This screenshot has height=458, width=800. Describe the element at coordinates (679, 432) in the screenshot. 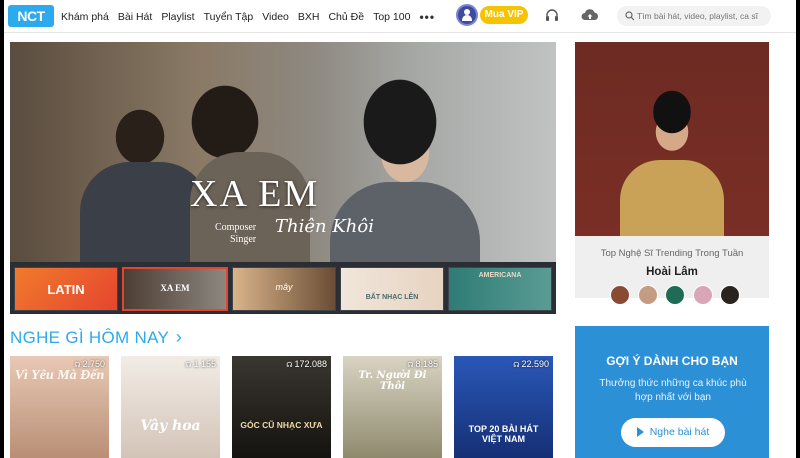

I see `listen-button-label: Nghe bài hát` at that location.